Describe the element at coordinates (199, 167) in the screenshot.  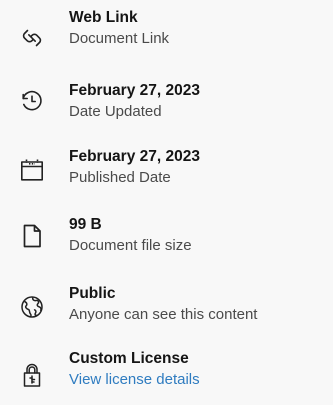
I see `detail-text: February 27, 2023 Published Date` at that location.